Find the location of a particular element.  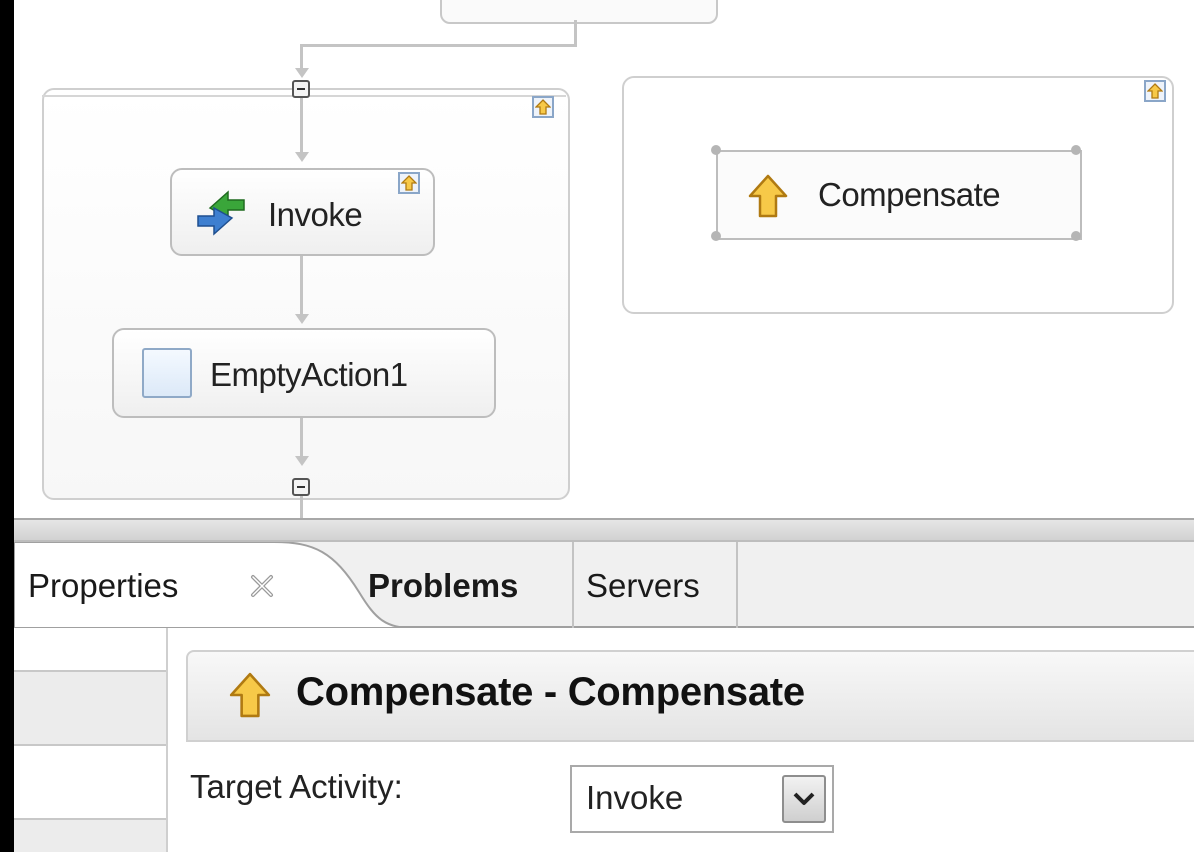

properties-title: Compensate - Compensate is located at coordinates (550, 692).